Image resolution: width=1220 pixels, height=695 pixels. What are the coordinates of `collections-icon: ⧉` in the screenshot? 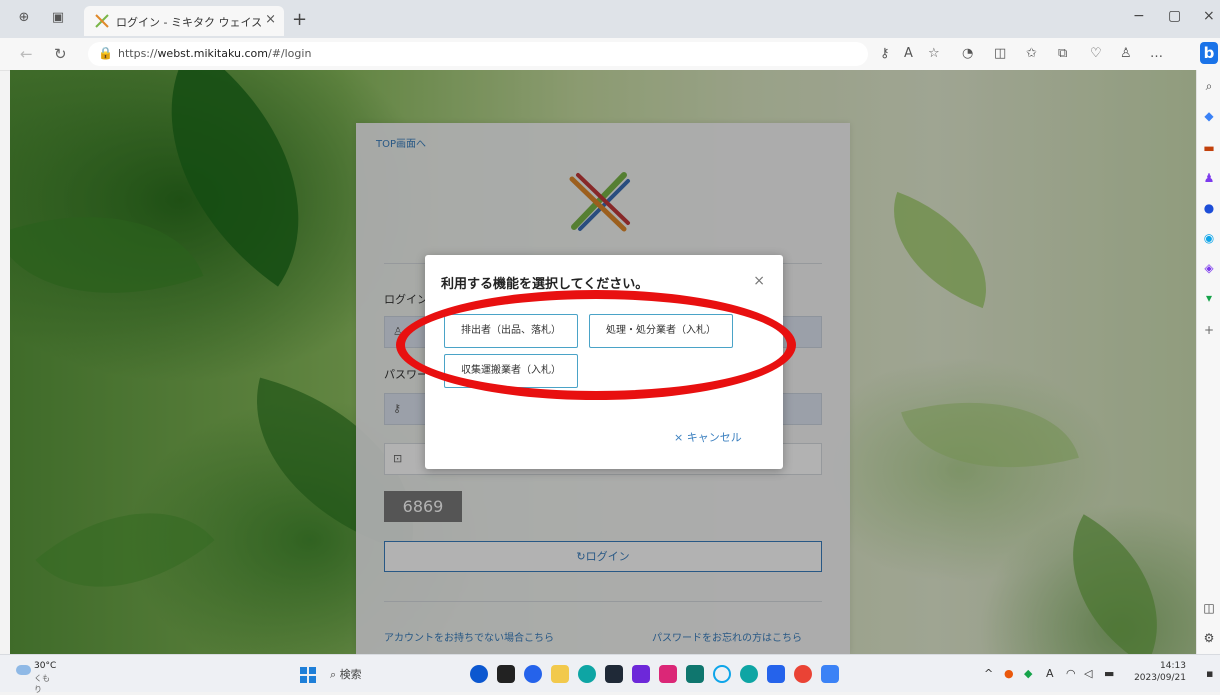 It's located at (1062, 53).